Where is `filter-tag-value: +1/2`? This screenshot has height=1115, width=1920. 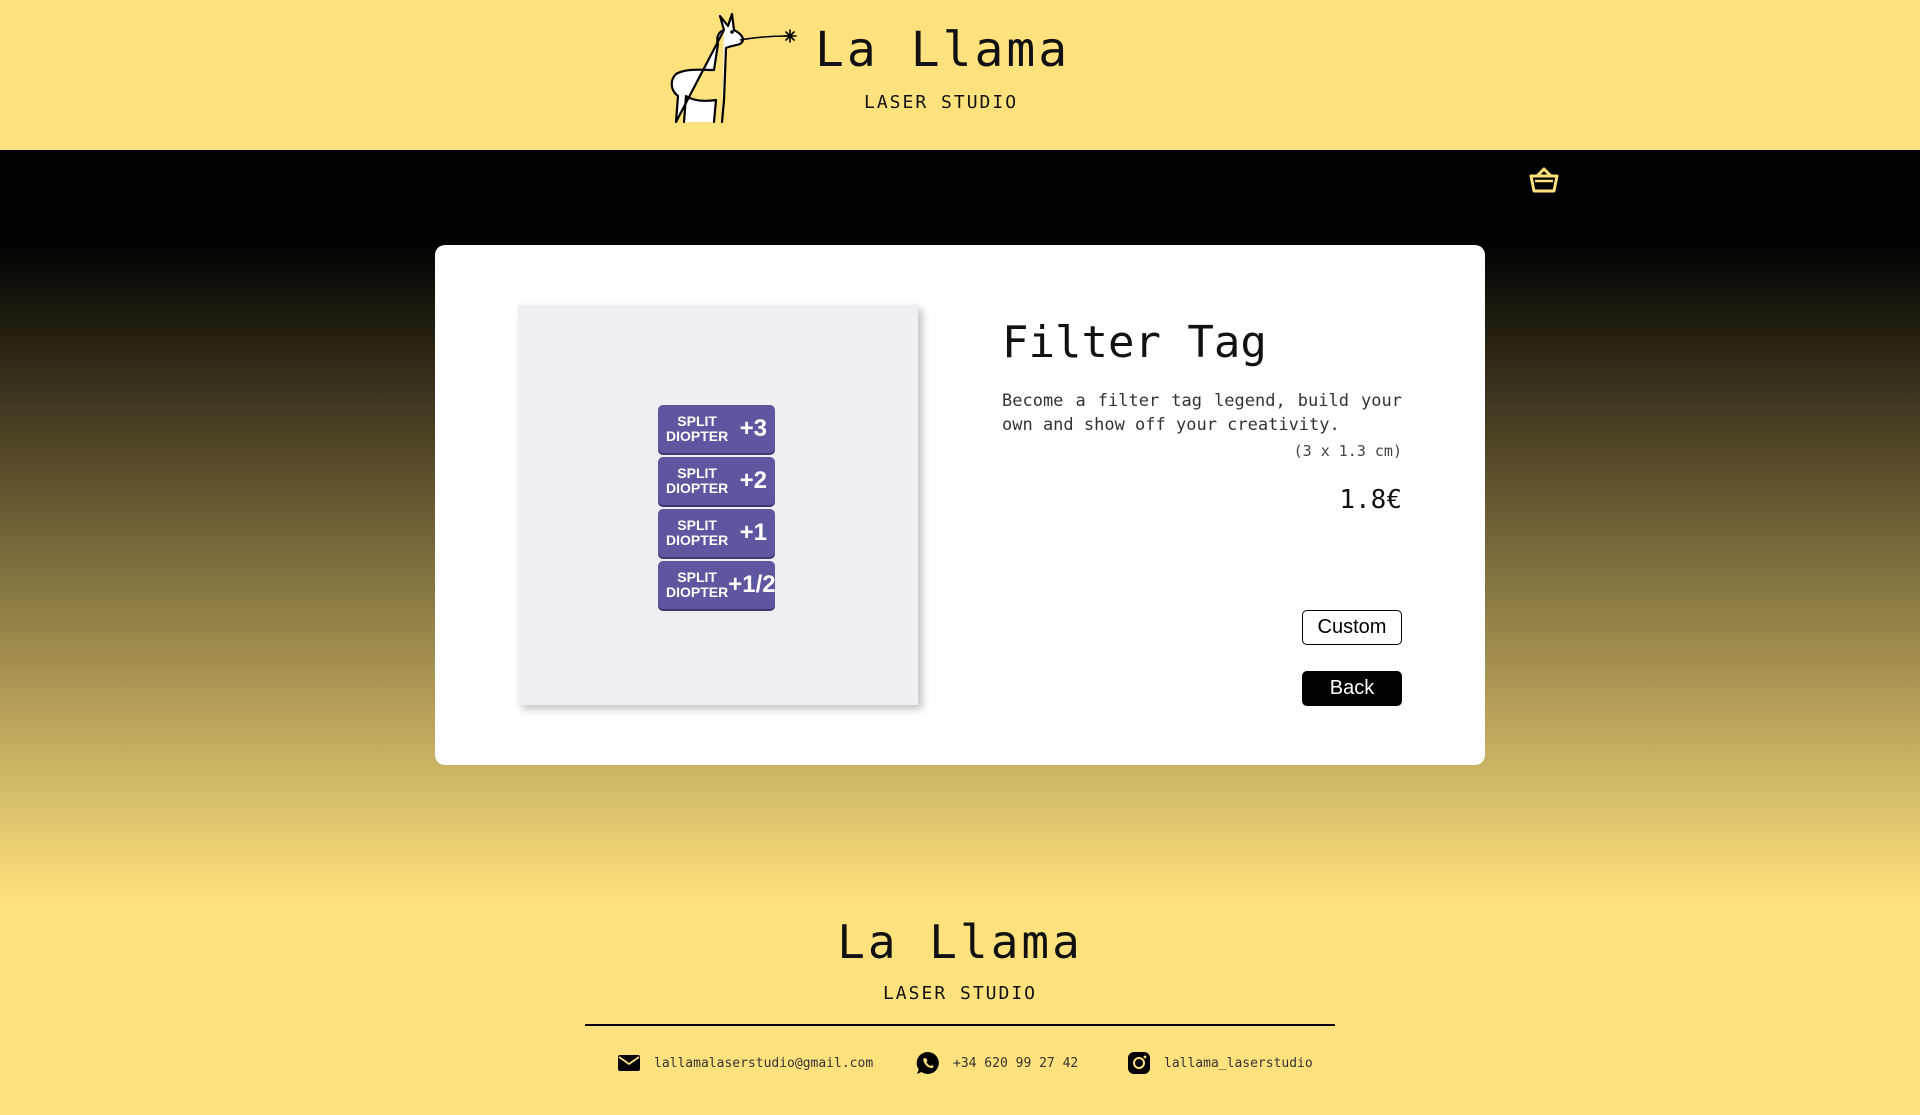
filter-tag-value: +1/2 is located at coordinates (752, 584).